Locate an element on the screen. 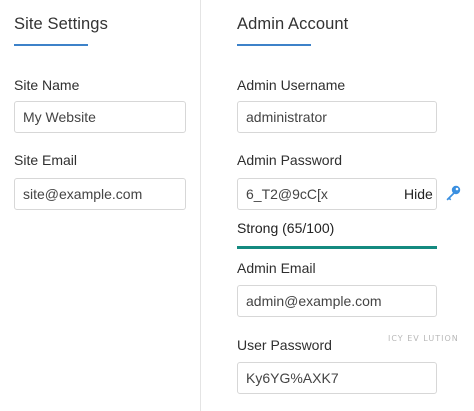 This screenshot has width=474, height=411. admin-email-input: admin@example.com is located at coordinates (337, 301).